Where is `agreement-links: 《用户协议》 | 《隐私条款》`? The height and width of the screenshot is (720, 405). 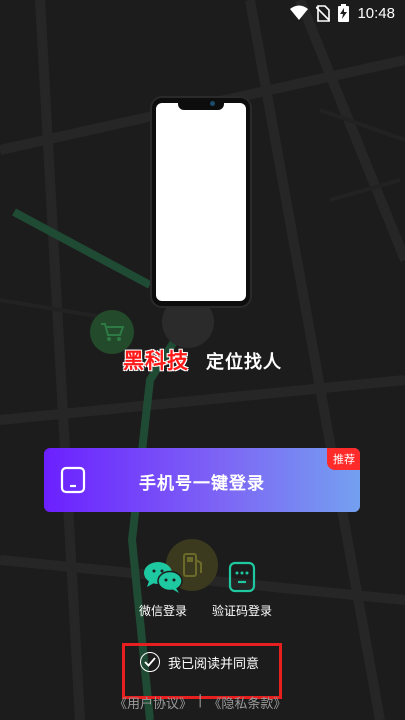
agreement-links: 《用户协议》 | 《隐私条款》 is located at coordinates (200, 702).